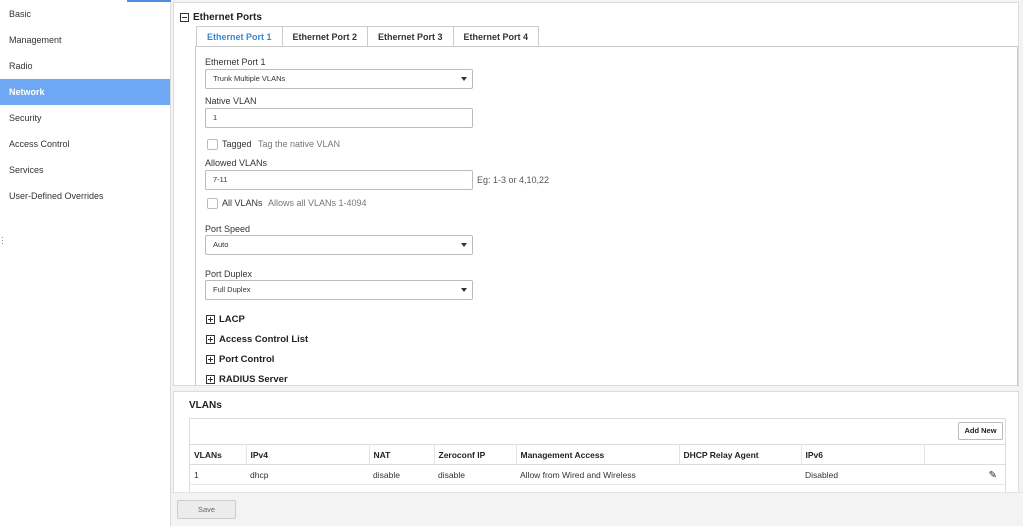  I want to click on section-lacp: LACP, so click(225, 319).